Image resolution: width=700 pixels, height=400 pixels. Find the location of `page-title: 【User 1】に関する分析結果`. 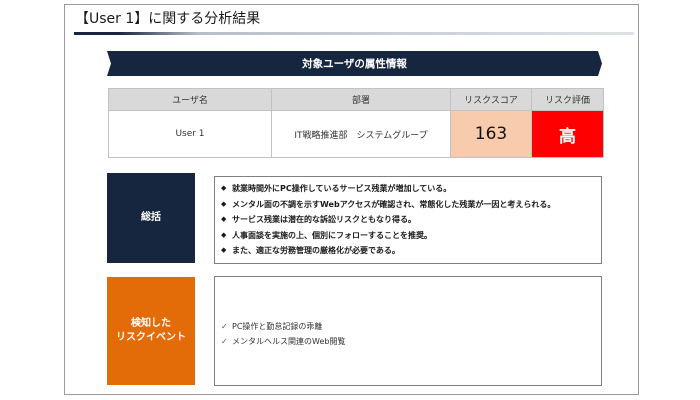

page-title: 【User 1】に関する分析結果 is located at coordinates (168, 19).